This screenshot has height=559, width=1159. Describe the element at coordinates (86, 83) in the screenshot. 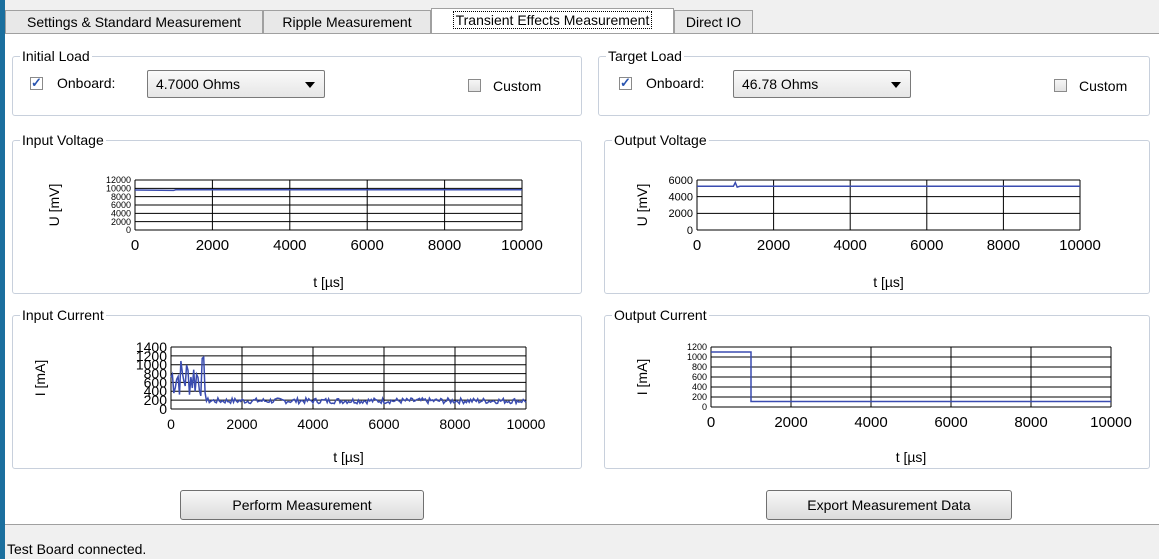

I see `initial-onboard-label: Onboard:` at that location.